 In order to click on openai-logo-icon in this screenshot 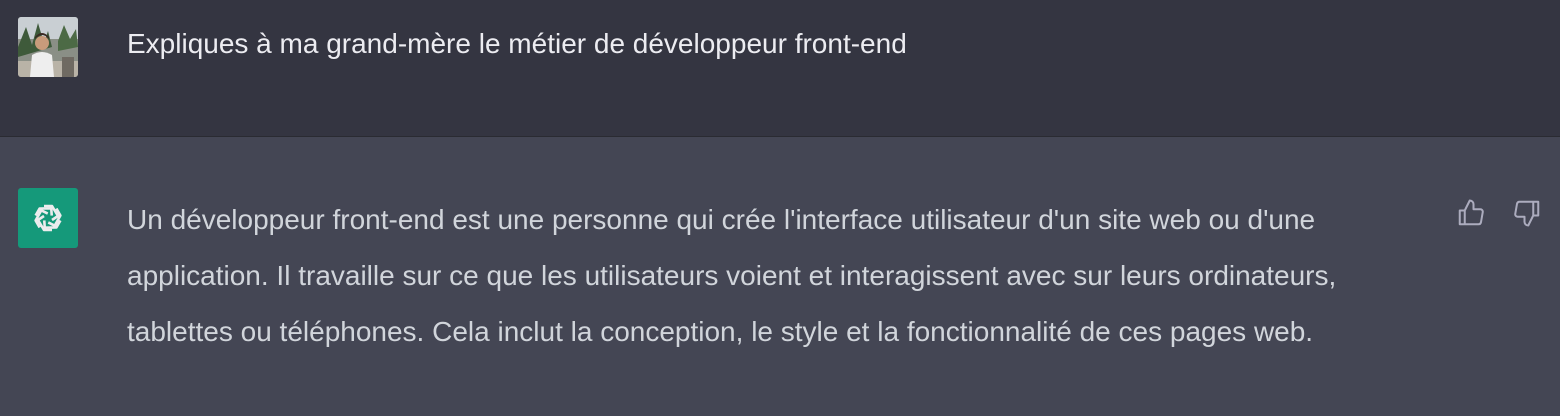, I will do `click(48, 218)`.